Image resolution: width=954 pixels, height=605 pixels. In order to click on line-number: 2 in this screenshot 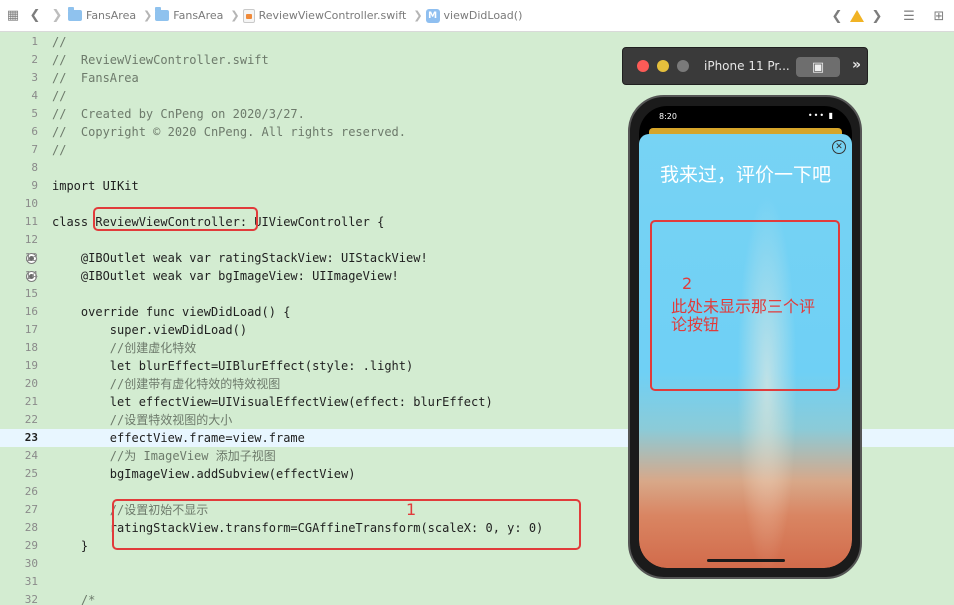, I will do `click(34, 59)`.